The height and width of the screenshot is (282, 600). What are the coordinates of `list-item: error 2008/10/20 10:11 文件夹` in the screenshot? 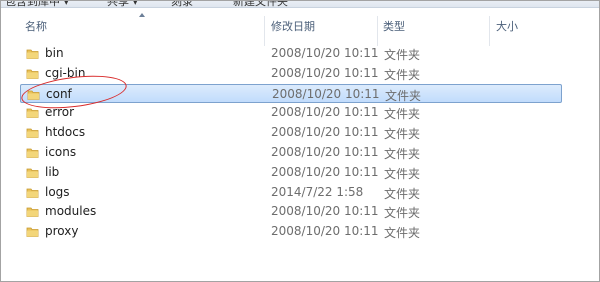 It's located at (291, 112).